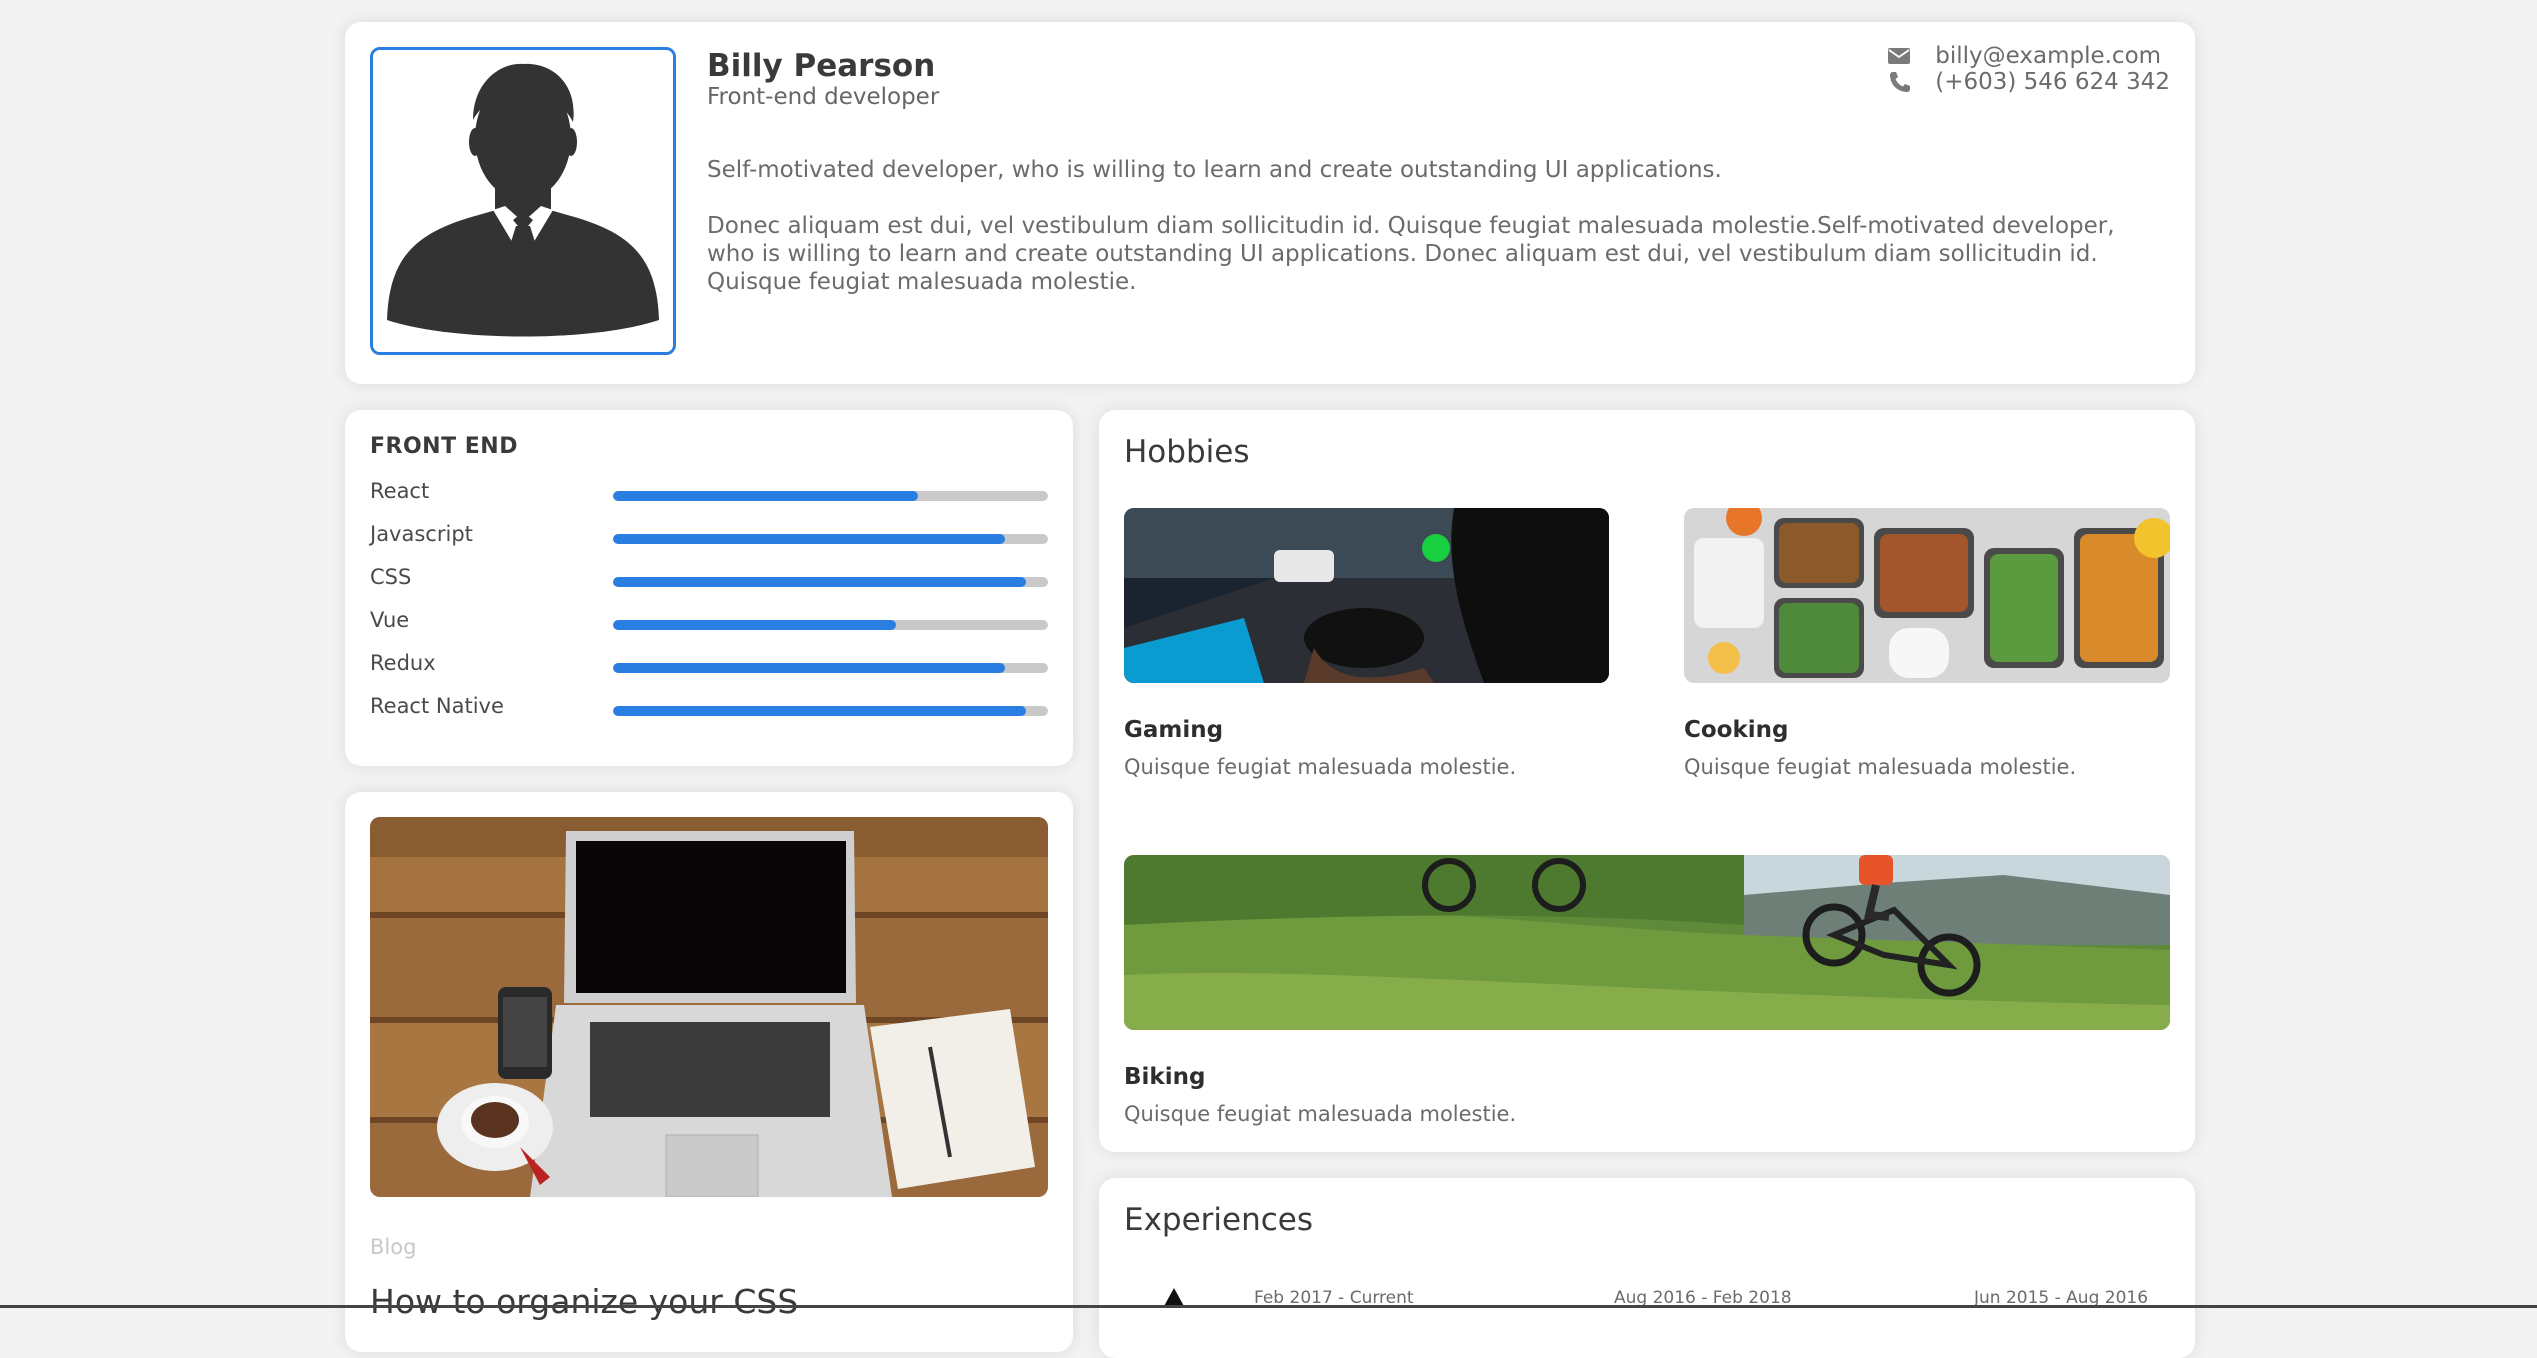 This screenshot has width=2537, height=1358. Describe the element at coordinates (1174, 730) in the screenshot. I see `hobby-name: Gaming` at that location.